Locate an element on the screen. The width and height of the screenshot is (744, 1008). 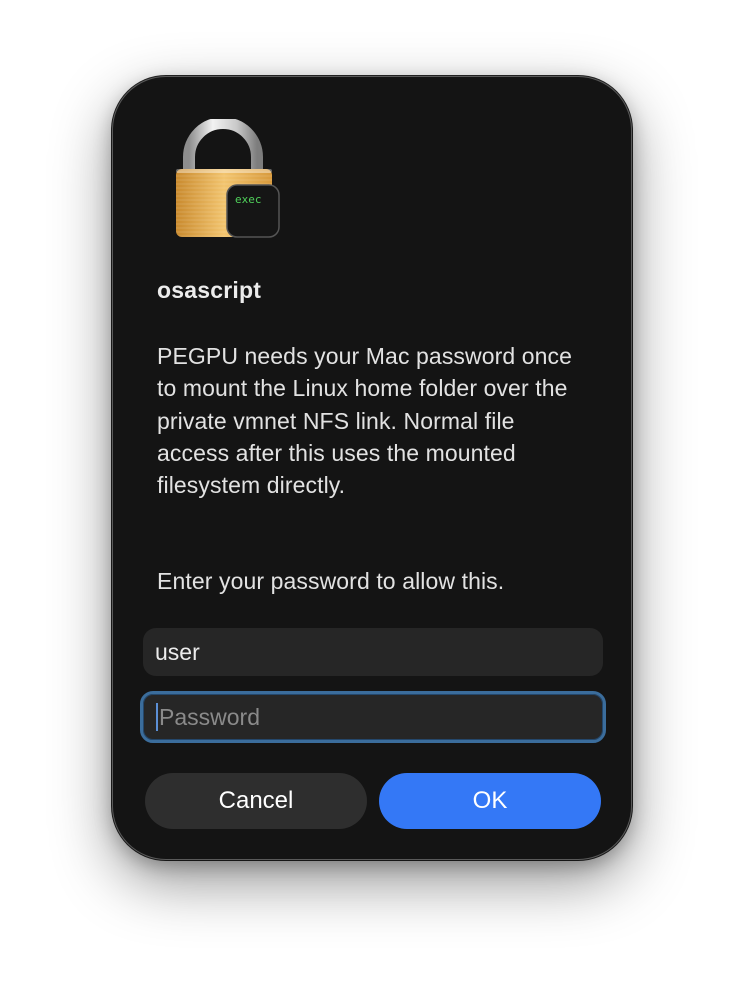
password-placeholder: Password is located at coordinates (209, 716).